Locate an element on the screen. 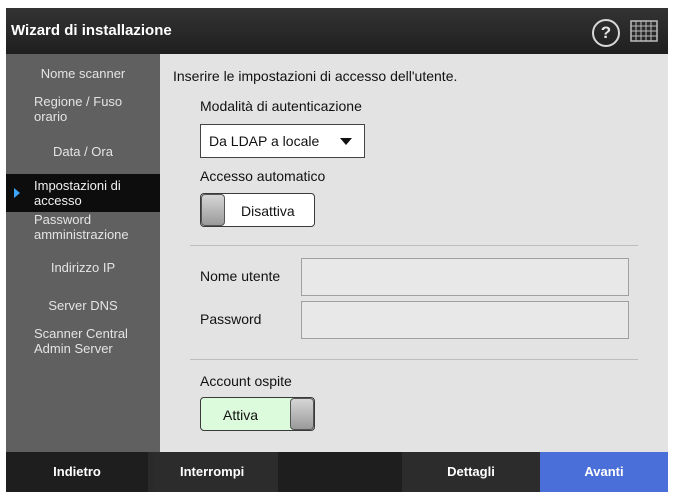 The image size is (674, 495). back-button: Indietro is located at coordinates (77, 472).